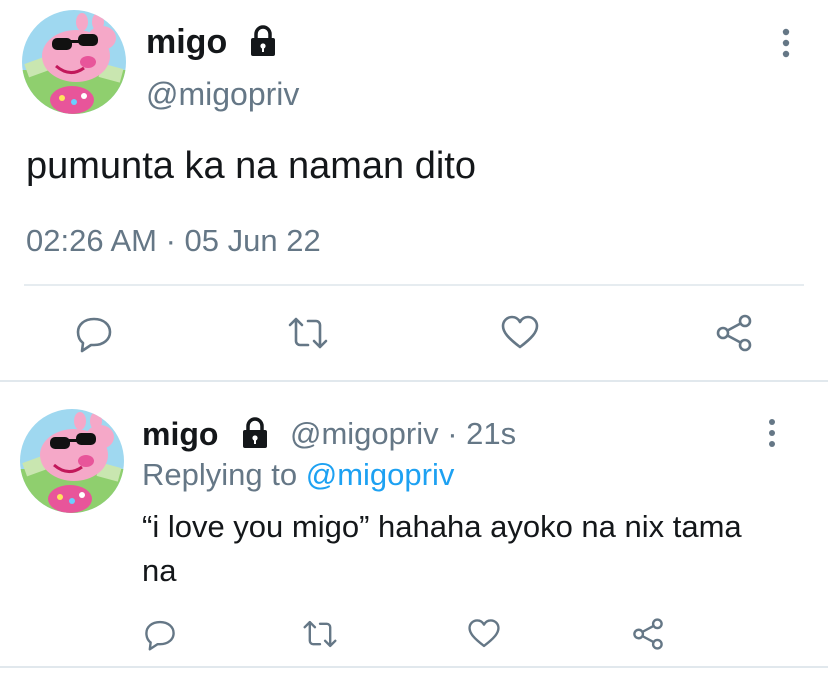 The width and height of the screenshot is (828, 680). I want to click on handle: @migopriv, so click(222, 94).